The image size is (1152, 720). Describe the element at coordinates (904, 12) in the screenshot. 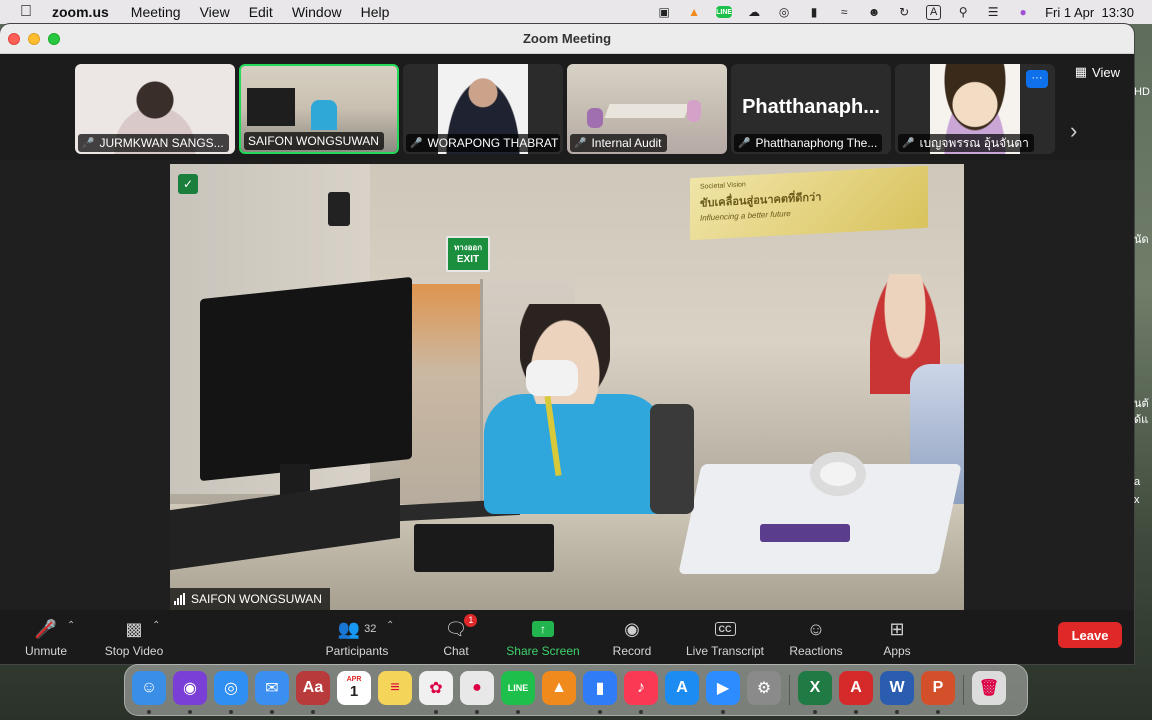

I see `time-machine-icon: ↻` at that location.